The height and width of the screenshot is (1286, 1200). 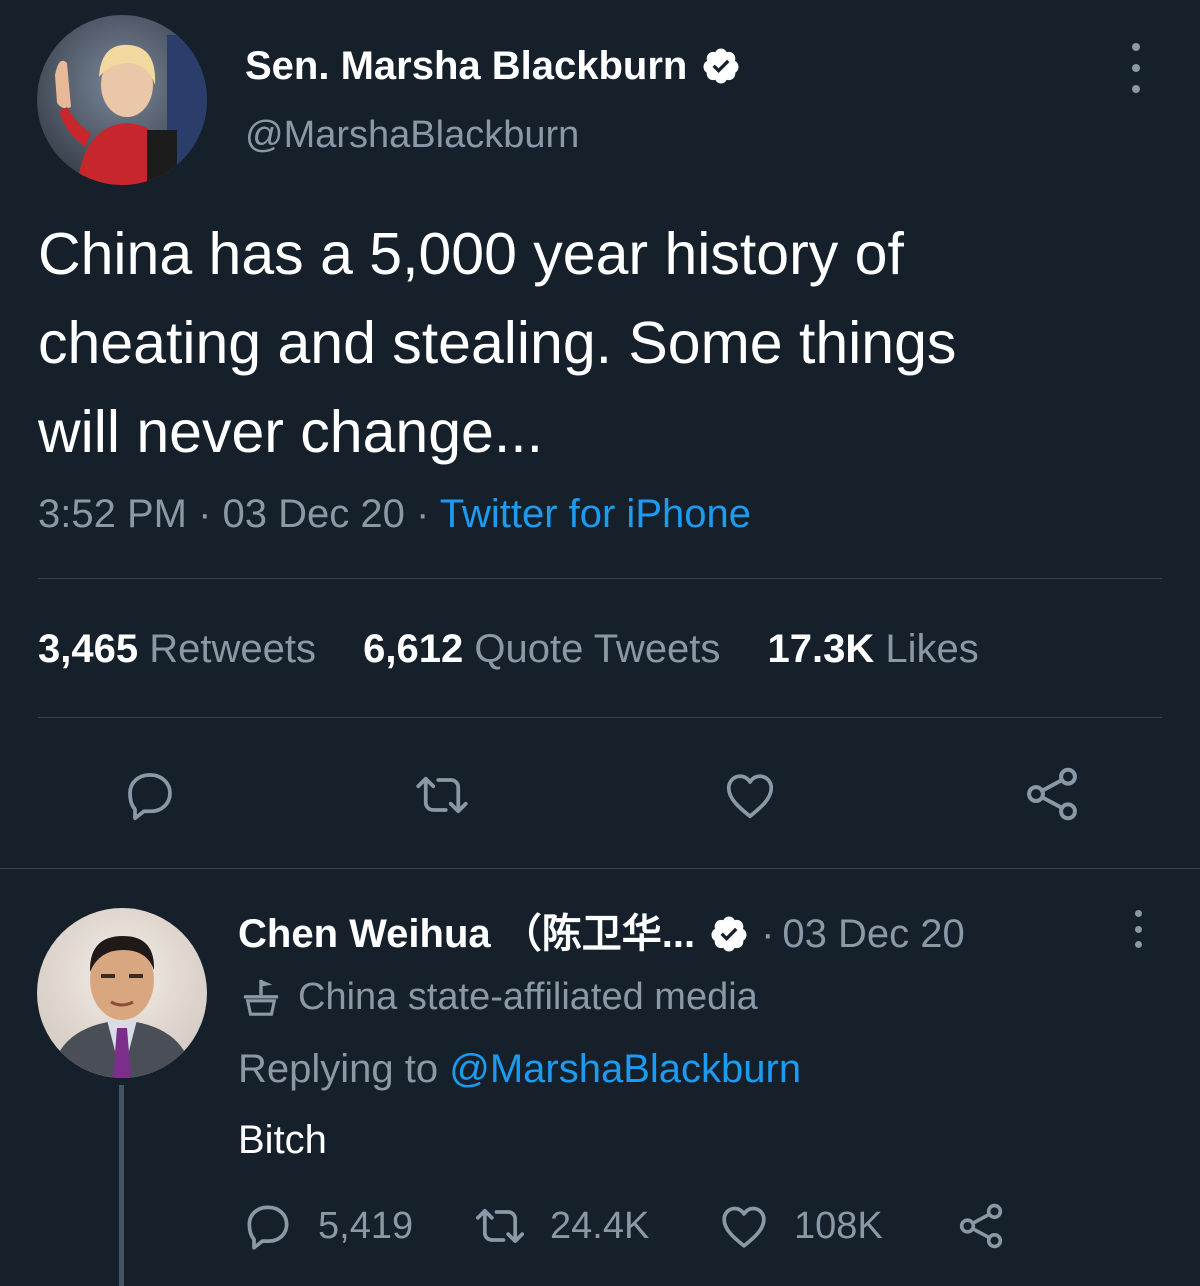 What do you see at coordinates (261, 997) in the screenshot?
I see `podium-icon` at bounding box center [261, 997].